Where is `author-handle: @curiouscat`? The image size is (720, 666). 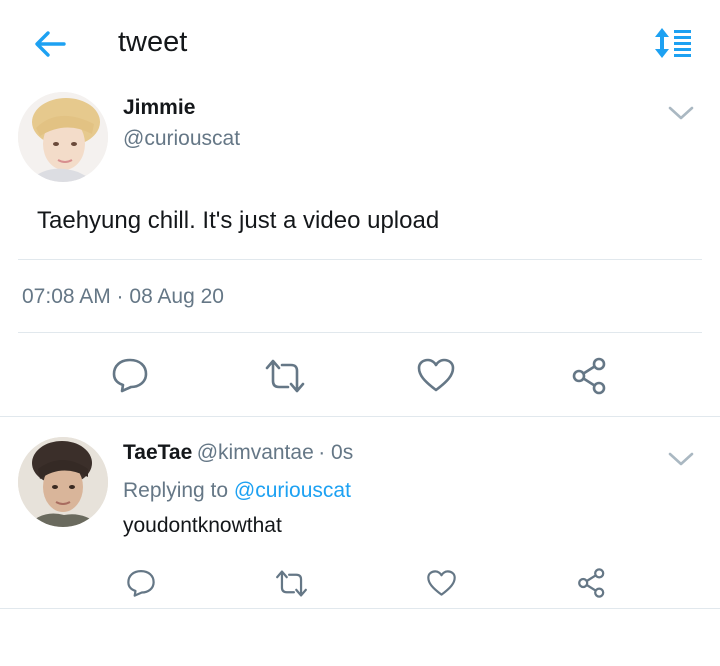 author-handle: @curiouscat is located at coordinates (182, 138).